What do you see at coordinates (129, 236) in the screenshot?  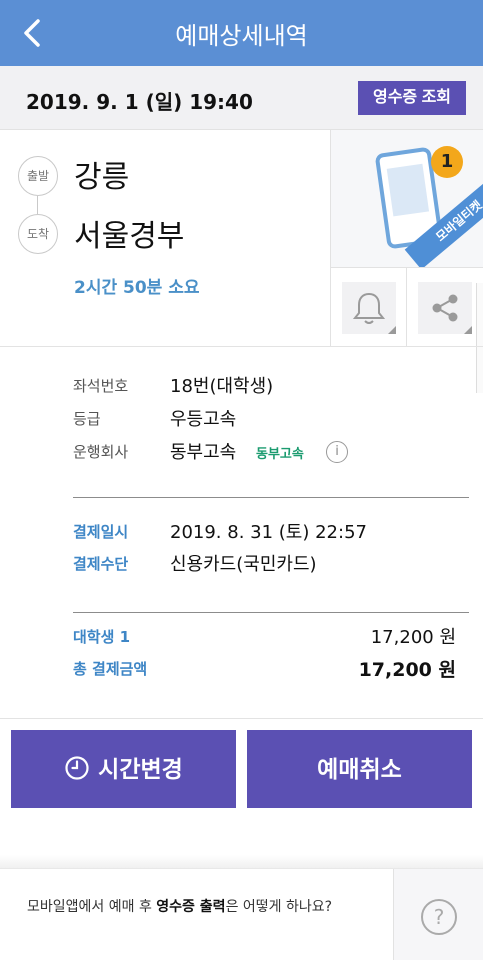 I see `arrive-city: 서울경부` at bounding box center [129, 236].